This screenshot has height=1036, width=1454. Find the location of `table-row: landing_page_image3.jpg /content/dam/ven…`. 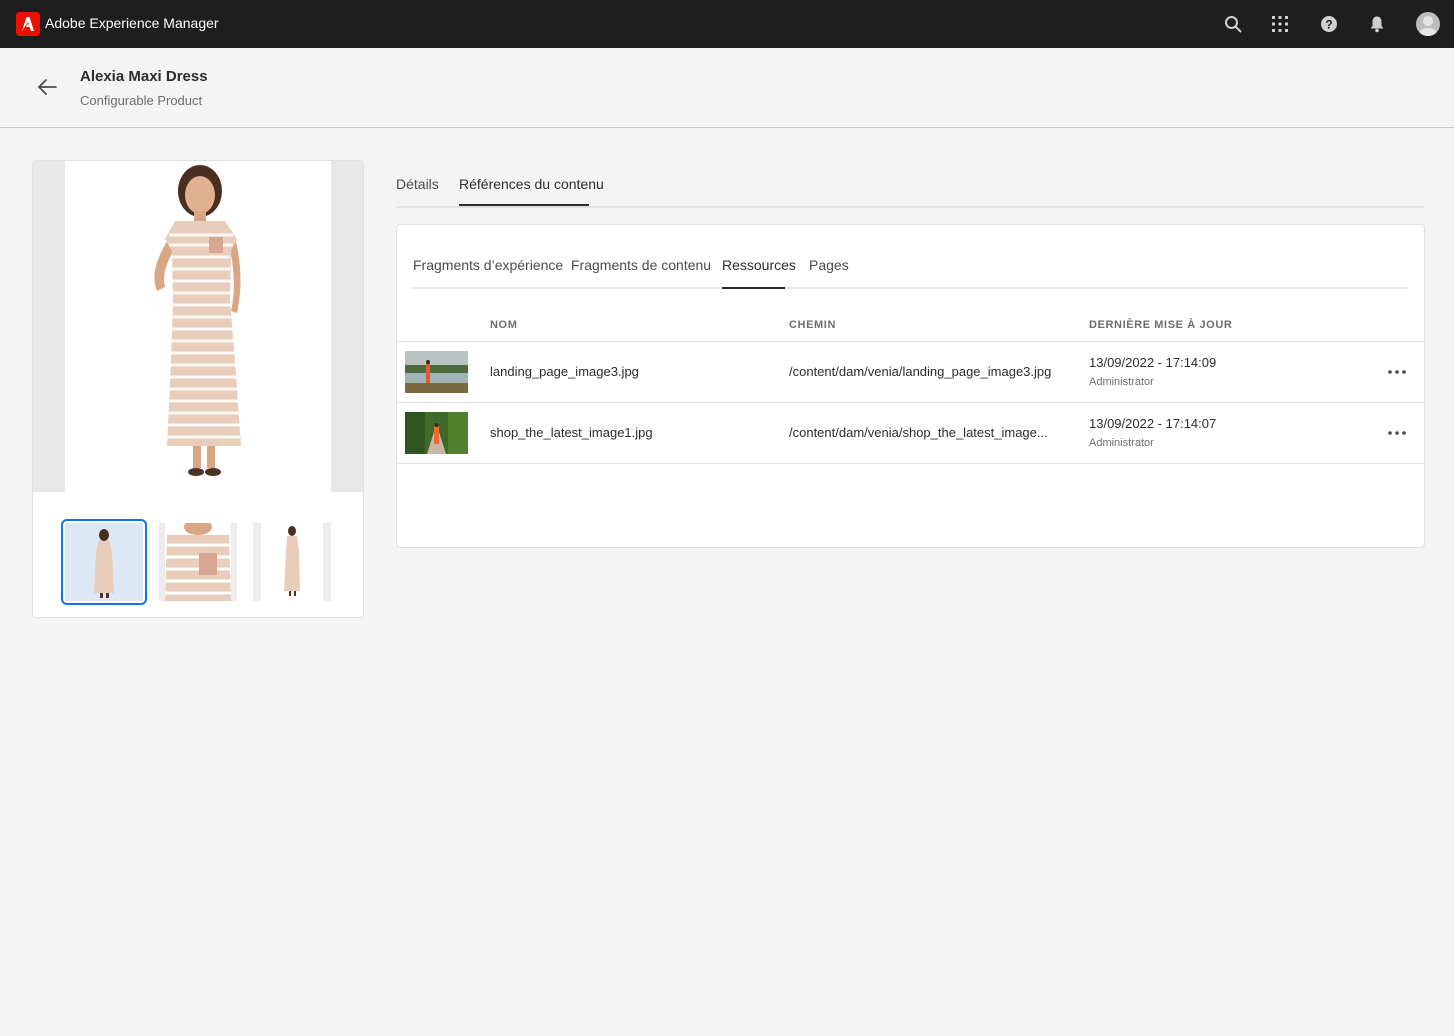

table-row: landing_page_image3.jpg /content/dam/ven… is located at coordinates (910, 372).